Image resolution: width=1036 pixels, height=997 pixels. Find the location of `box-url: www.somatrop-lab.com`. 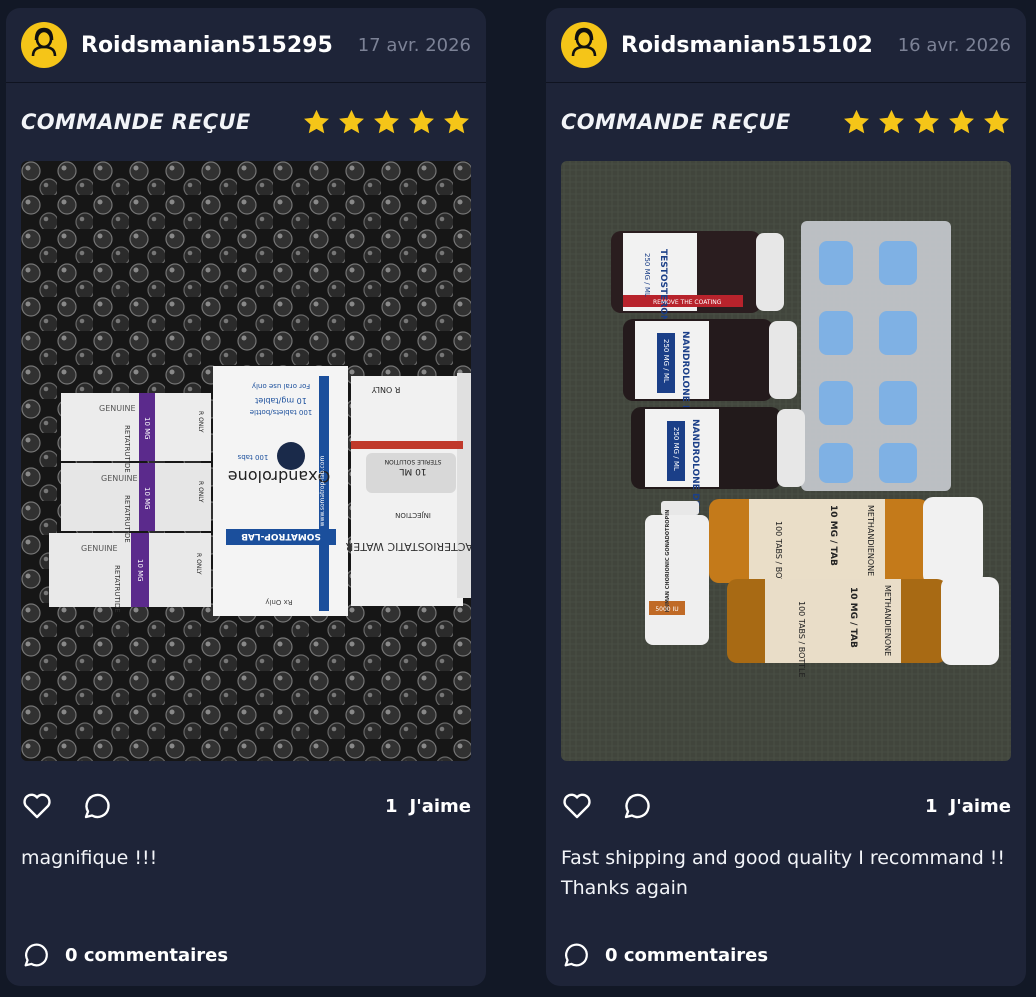

box-url: www.somatrop-lab.com is located at coordinates (322, 491).